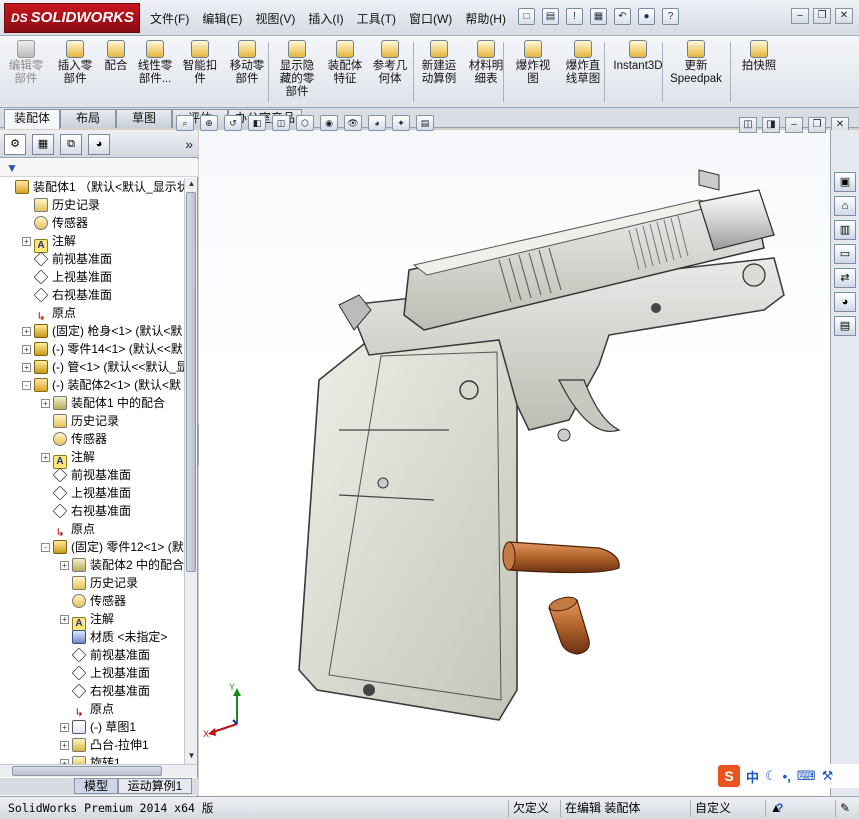 The image size is (859, 819). I want to click on ime-language-toggle: 中, so click(752, 776).